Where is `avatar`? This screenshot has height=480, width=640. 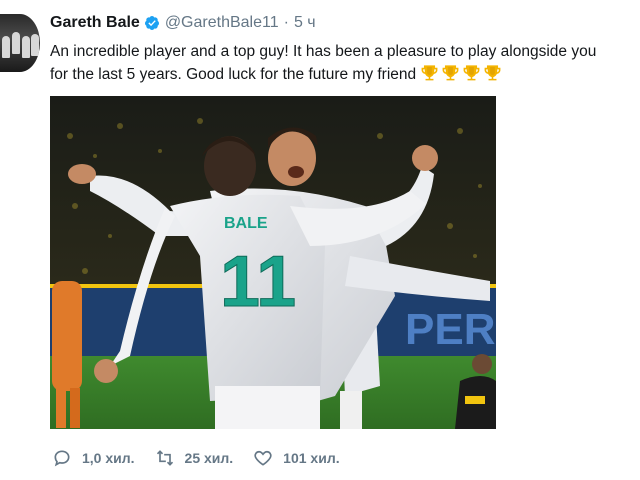
avatar is located at coordinates (20, 43).